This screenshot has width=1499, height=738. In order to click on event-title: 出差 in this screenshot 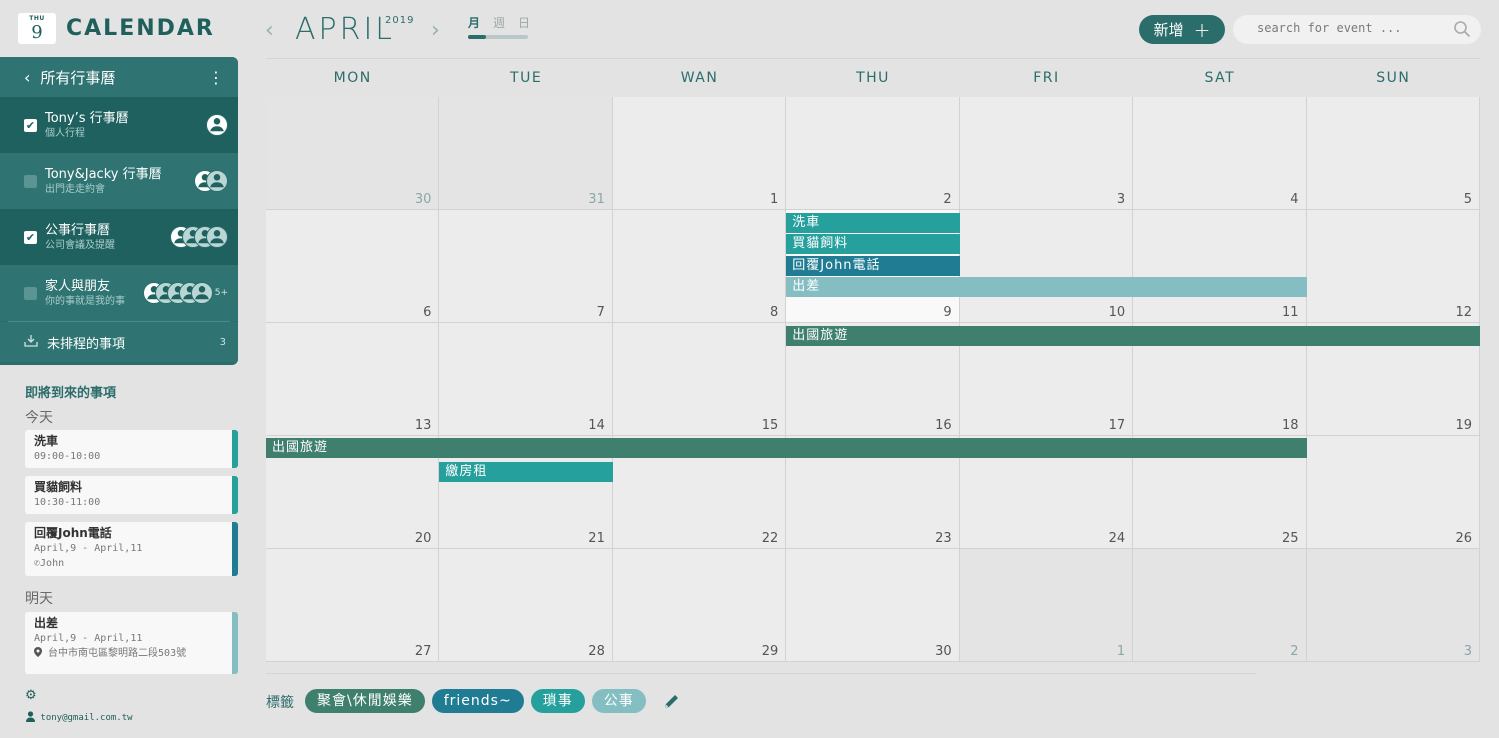, I will do `click(46, 623)`.